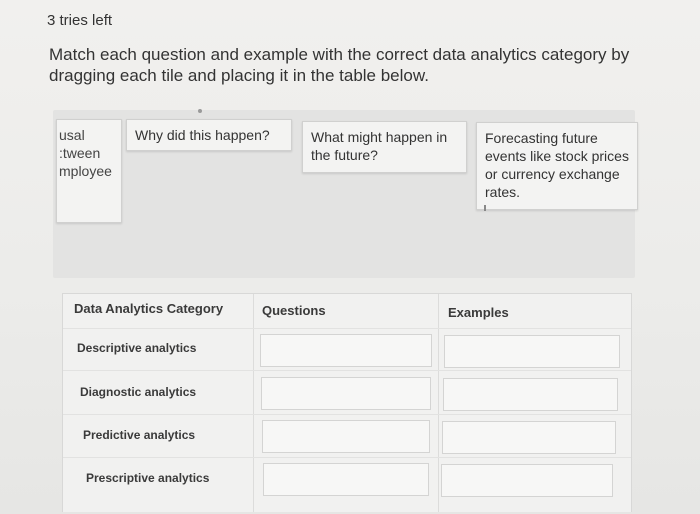 Image resolution: width=700 pixels, height=514 pixels. Describe the element at coordinates (530, 394) in the screenshot. I see `drop-zone-diagnostic-example` at that location.